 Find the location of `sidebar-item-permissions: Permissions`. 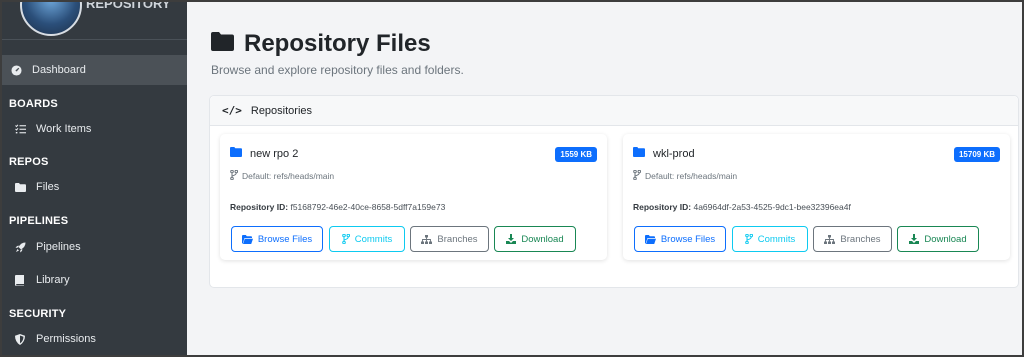

sidebar-item-permissions: Permissions is located at coordinates (94, 339).